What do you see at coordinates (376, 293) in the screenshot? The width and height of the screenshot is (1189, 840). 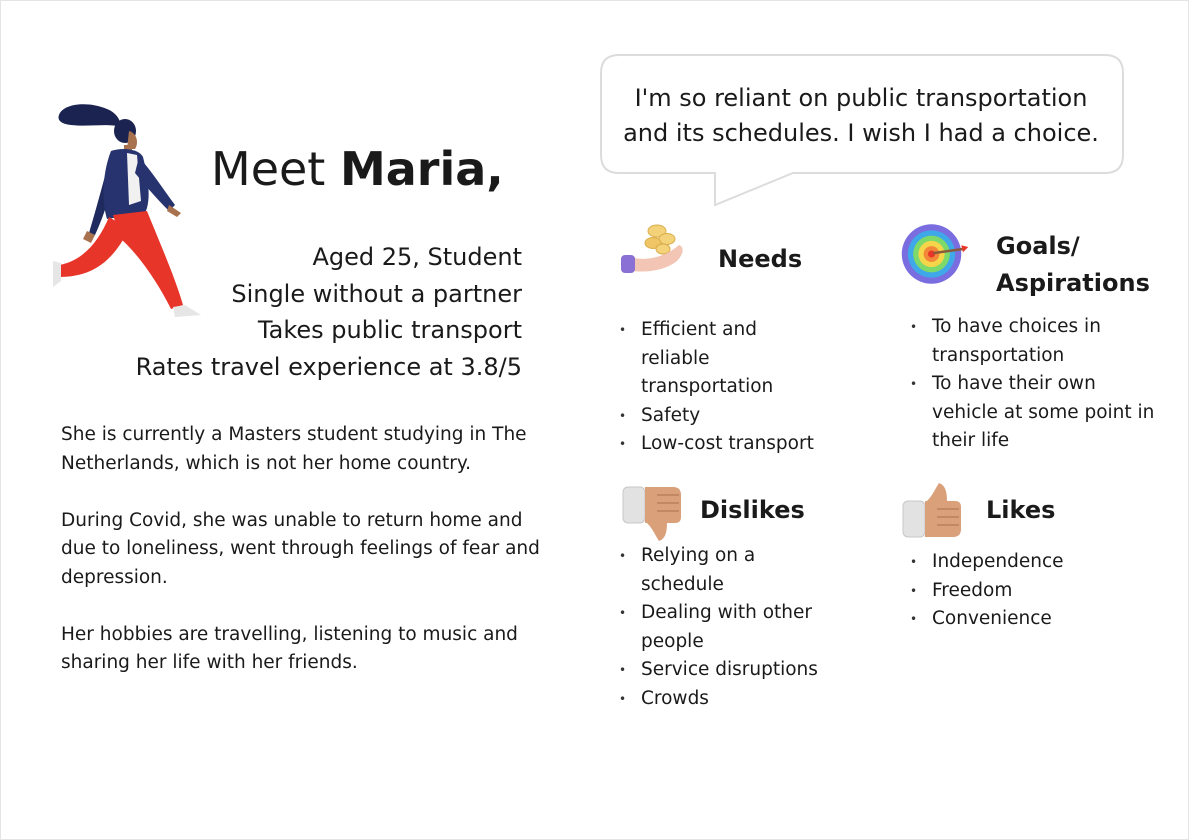 I see `fact-relationship: Single without a partner` at bounding box center [376, 293].